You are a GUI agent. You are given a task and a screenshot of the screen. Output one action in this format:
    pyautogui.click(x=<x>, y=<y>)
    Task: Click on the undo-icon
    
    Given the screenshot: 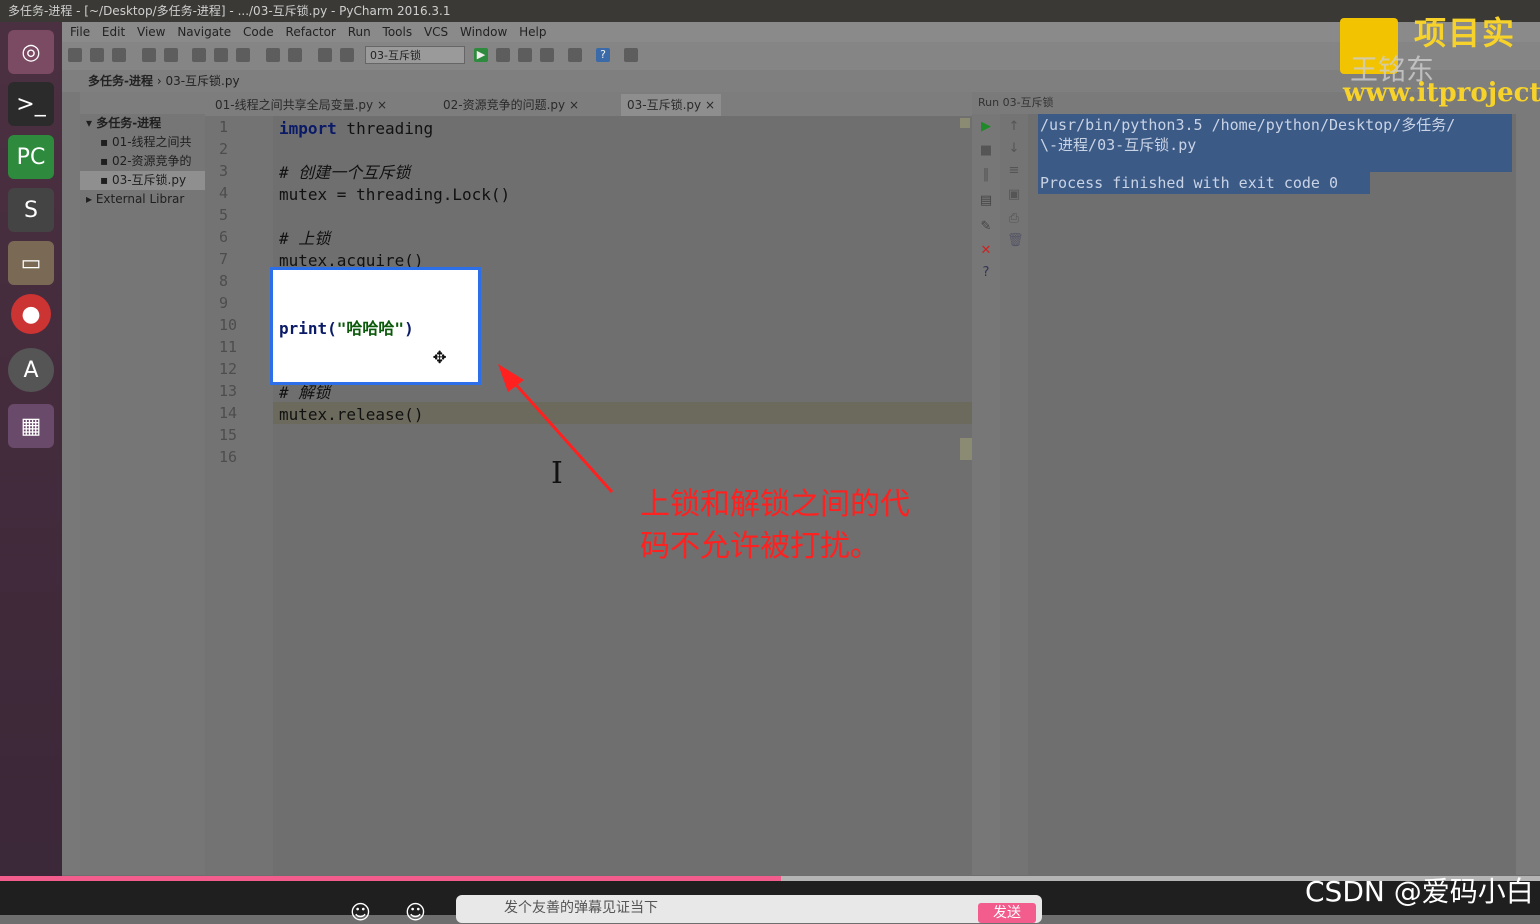 What is the action you would take?
    pyautogui.click(x=149, y=55)
    